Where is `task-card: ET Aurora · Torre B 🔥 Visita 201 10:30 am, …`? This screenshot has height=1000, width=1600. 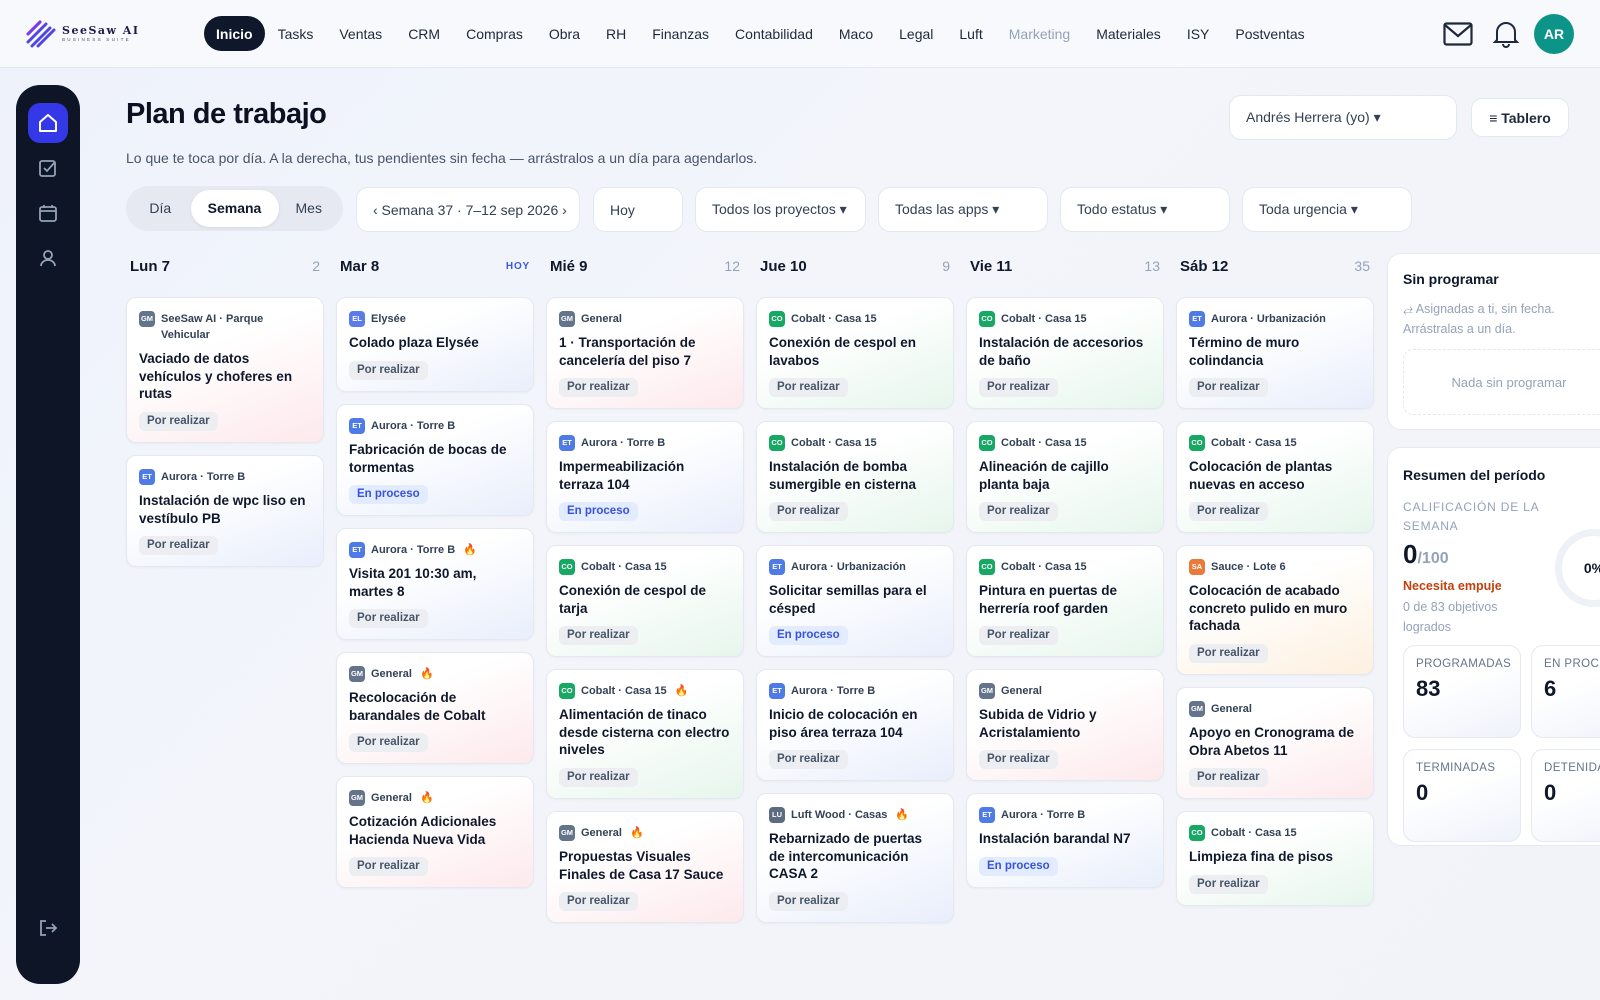 task-card: ET Aurora · Torre B 🔥 Visita 201 10:30 am, … is located at coordinates (435, 584).